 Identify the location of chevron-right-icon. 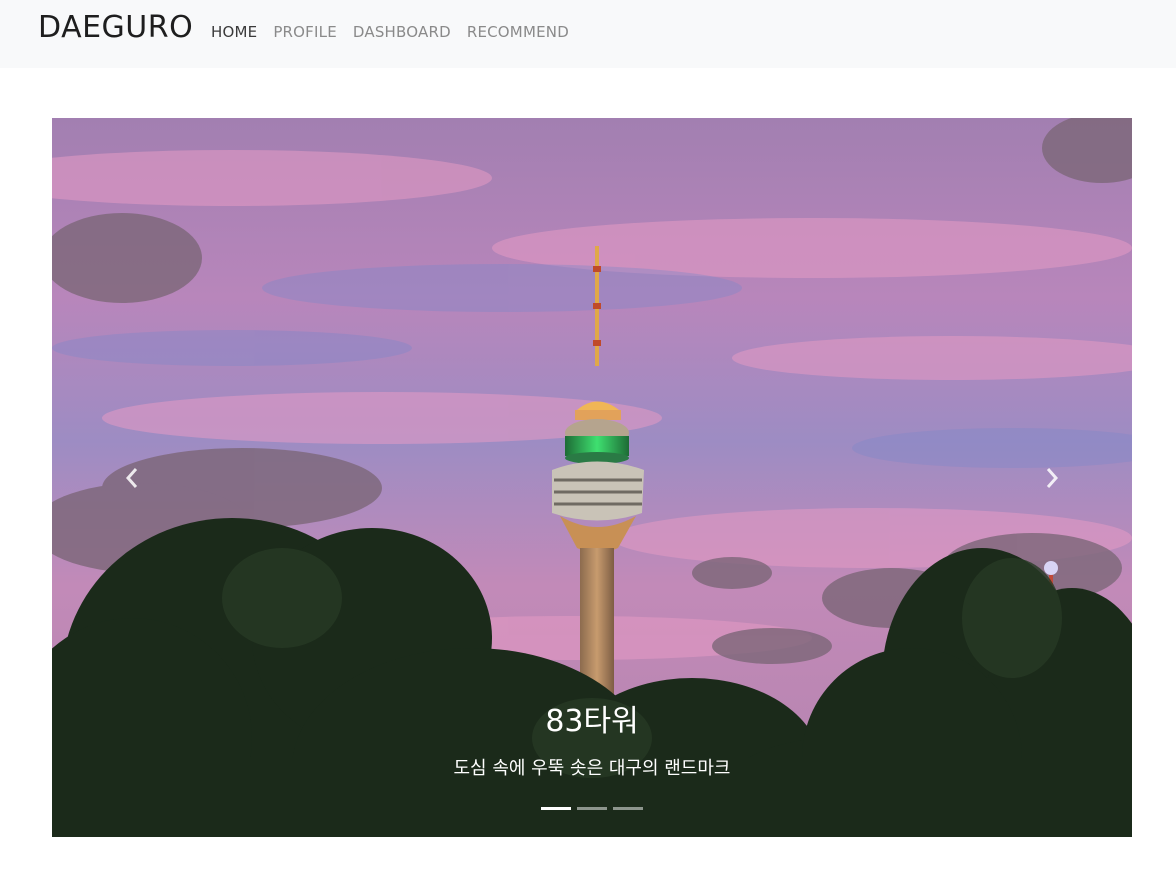
(1052, 478).